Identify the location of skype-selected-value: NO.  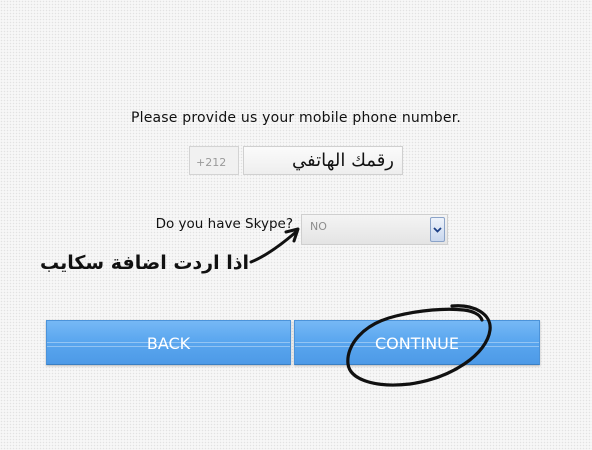
(318, 226).